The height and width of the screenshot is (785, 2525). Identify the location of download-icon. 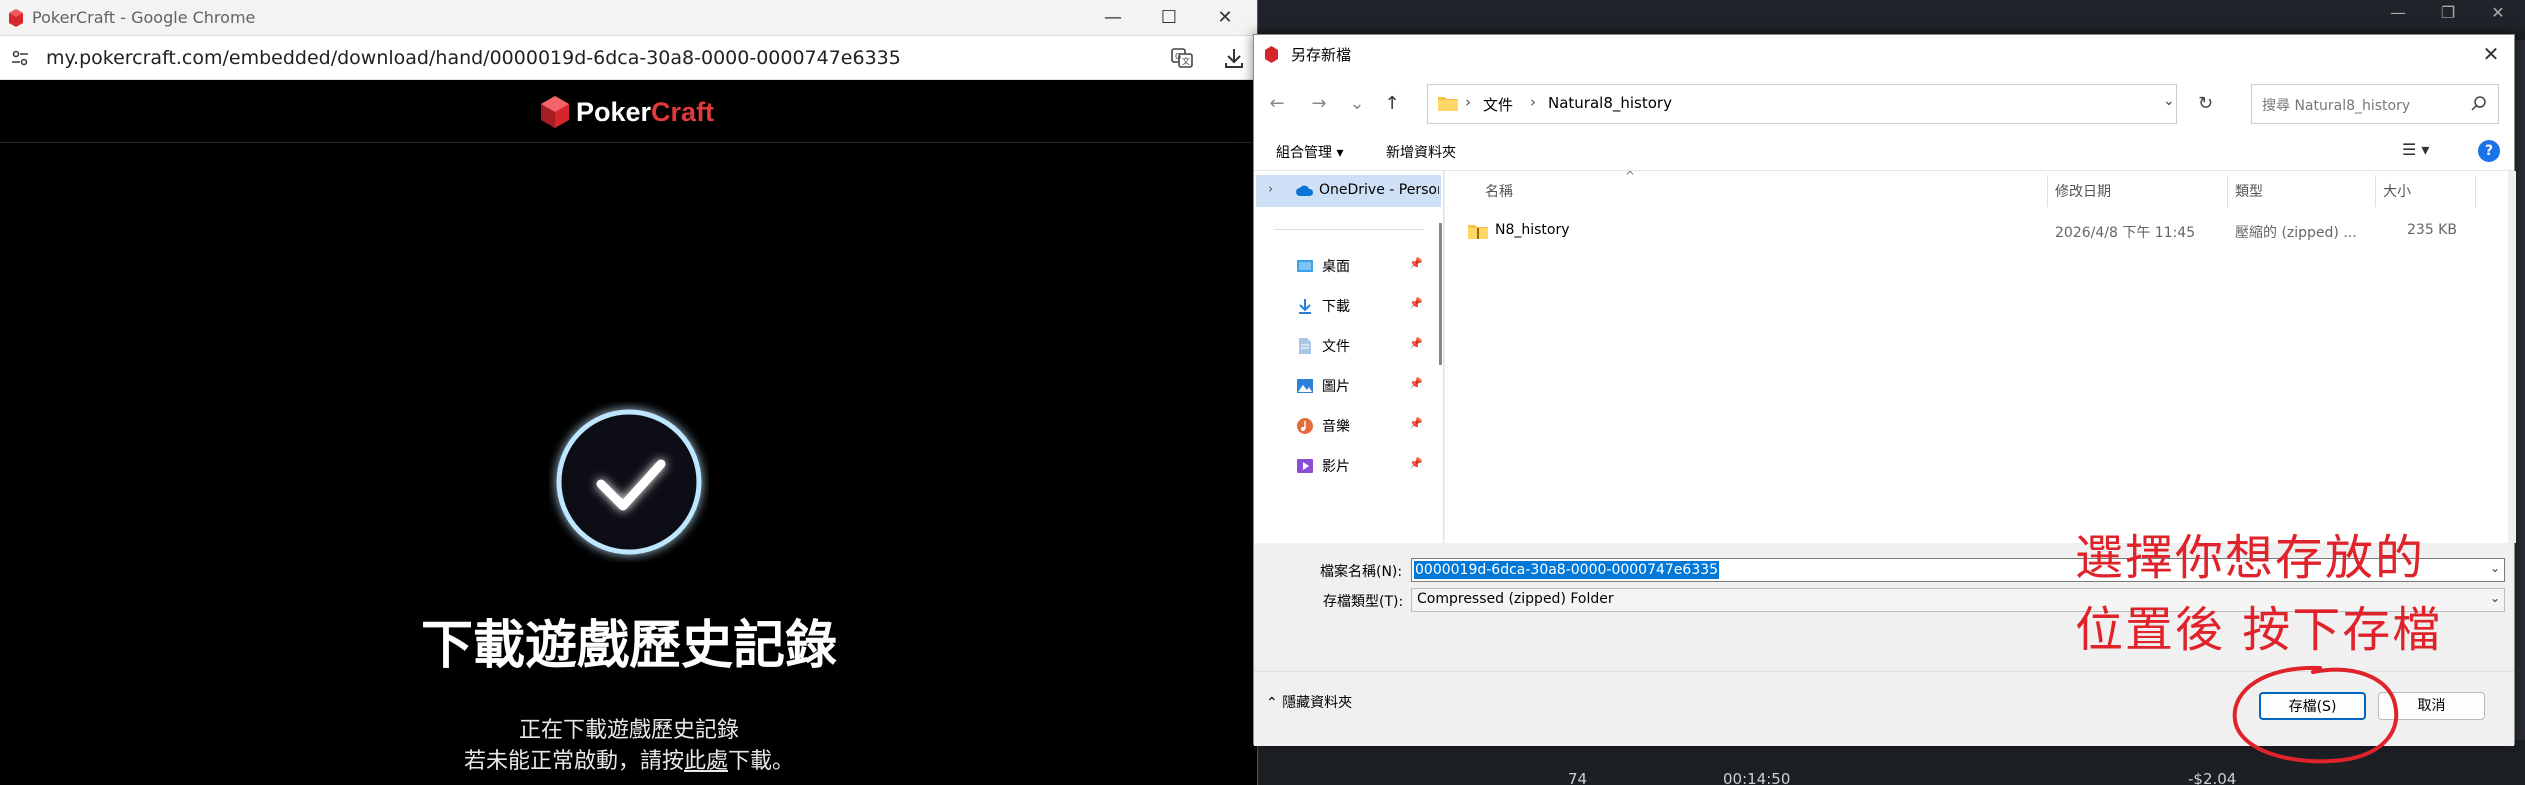
(1305, 306).